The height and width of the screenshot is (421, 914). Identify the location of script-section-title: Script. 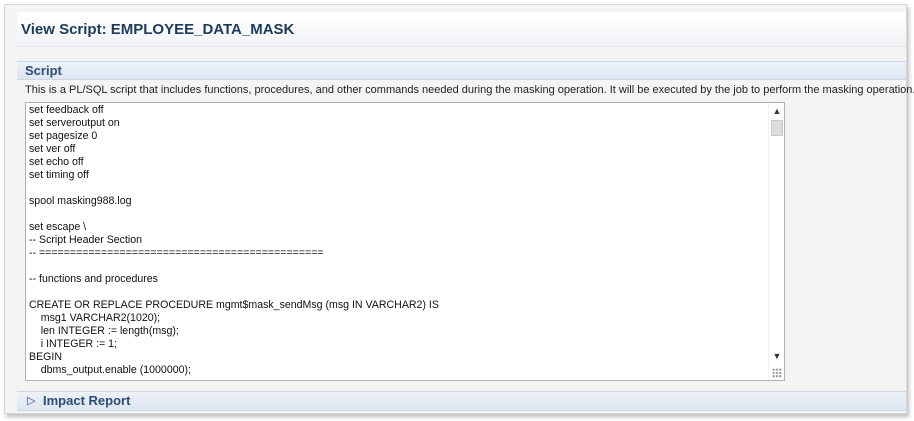
(43, 70).